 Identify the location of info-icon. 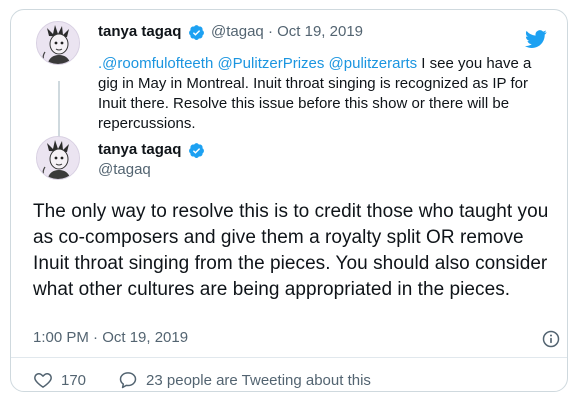
(551, 339).